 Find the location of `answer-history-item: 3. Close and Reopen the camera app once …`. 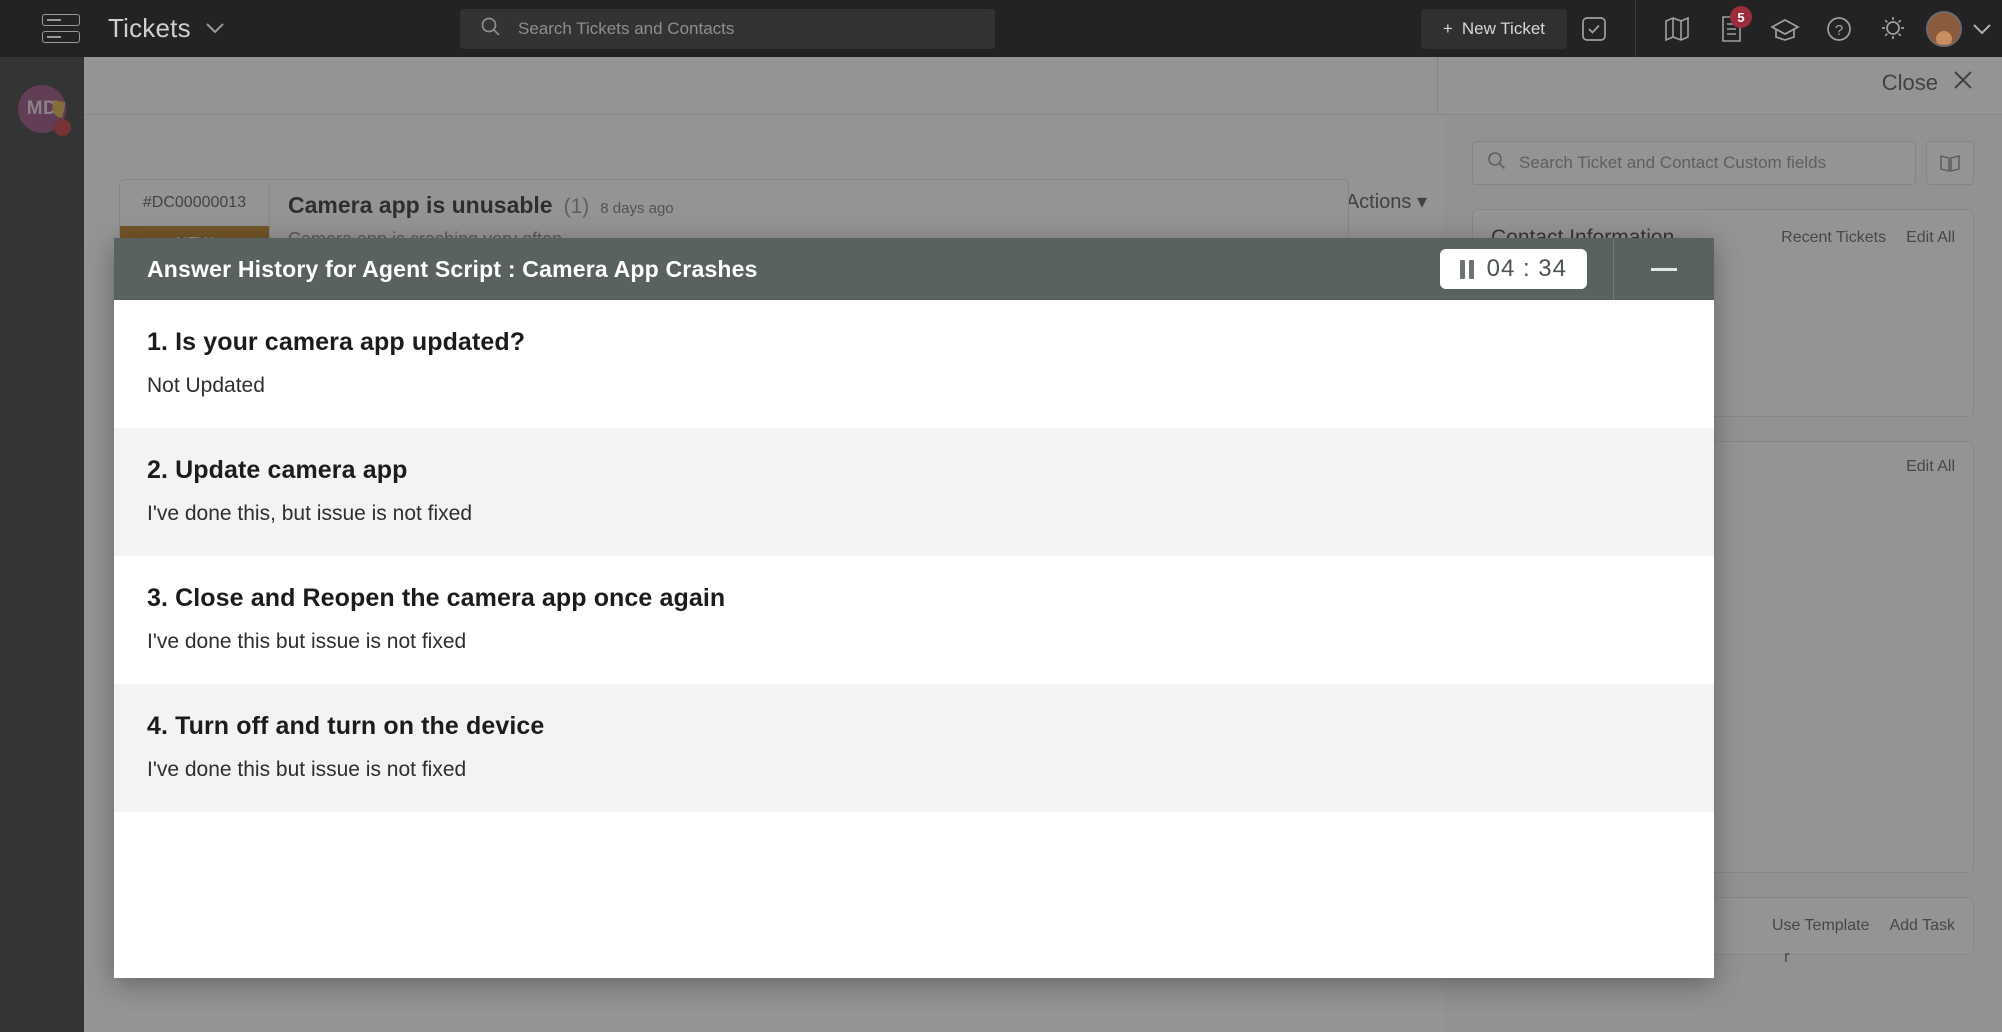

answer-history-item: 3. Close and Reopen the camera app once … is located at coordinates (914, 620).